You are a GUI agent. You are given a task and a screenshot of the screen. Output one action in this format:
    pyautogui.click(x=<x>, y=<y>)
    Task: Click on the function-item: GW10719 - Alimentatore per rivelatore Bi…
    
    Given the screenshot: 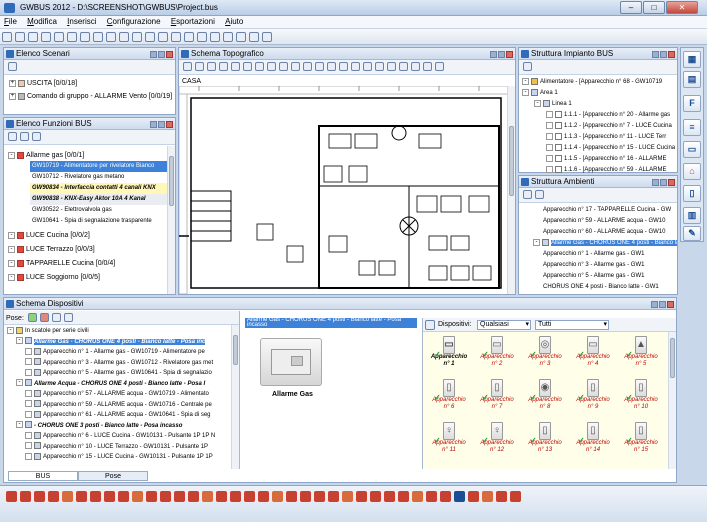 What is the action you would take?
    pyautogui.click(x=99, y=166)
    